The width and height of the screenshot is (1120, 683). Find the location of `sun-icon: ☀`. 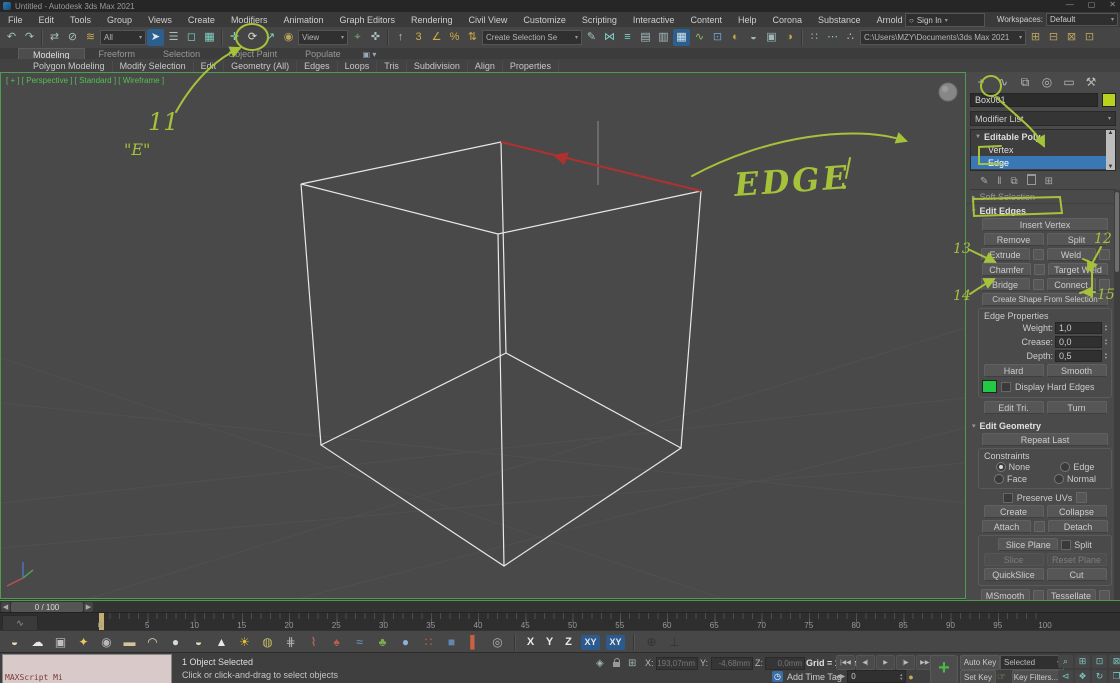

sun-icon: ☀ is located at coordinates (244, 642).